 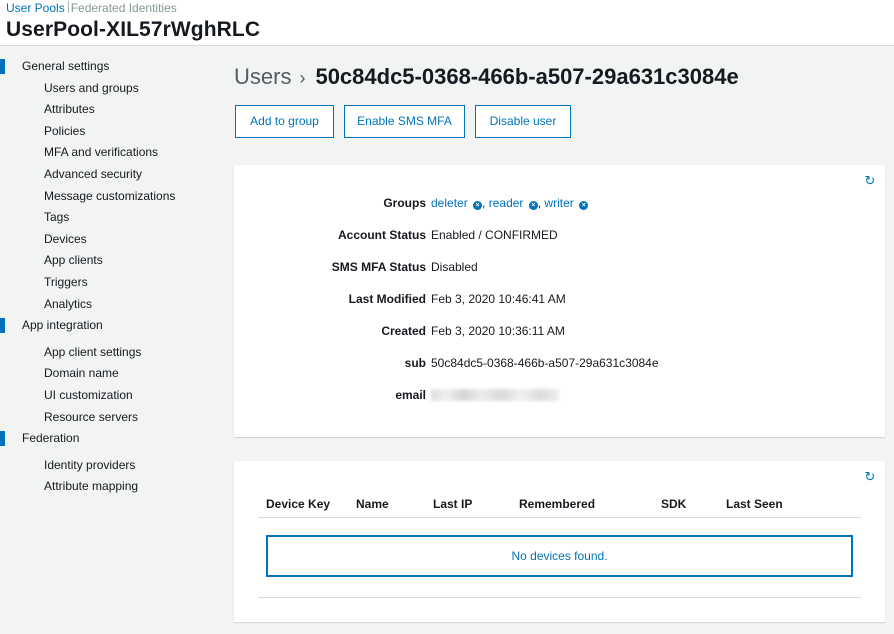 What do you see at coordinates (107, 67) in the screenshot?
I see `sidebar-section-general-settings: General settings` at bounding box center [107, 67].